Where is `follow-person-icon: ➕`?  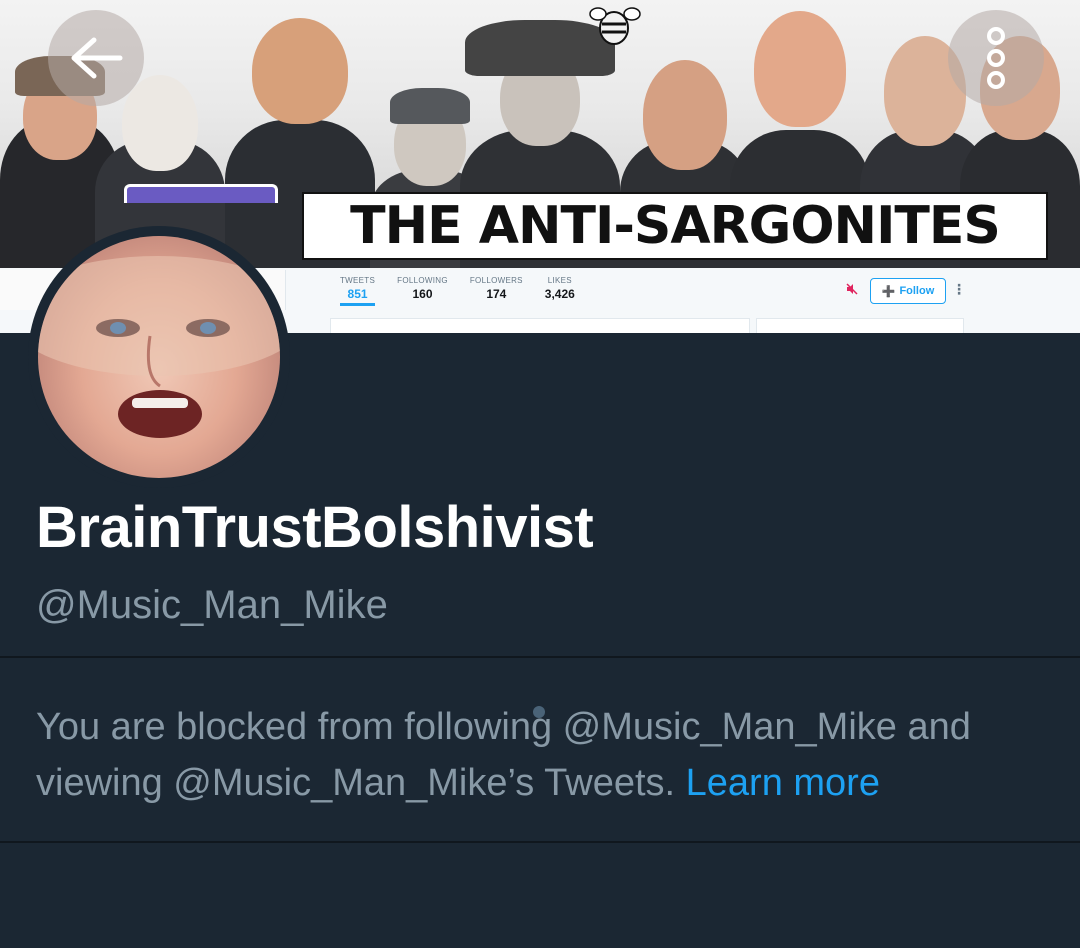 follow-person-icon: ➕ is located at coordinates (888, 291).